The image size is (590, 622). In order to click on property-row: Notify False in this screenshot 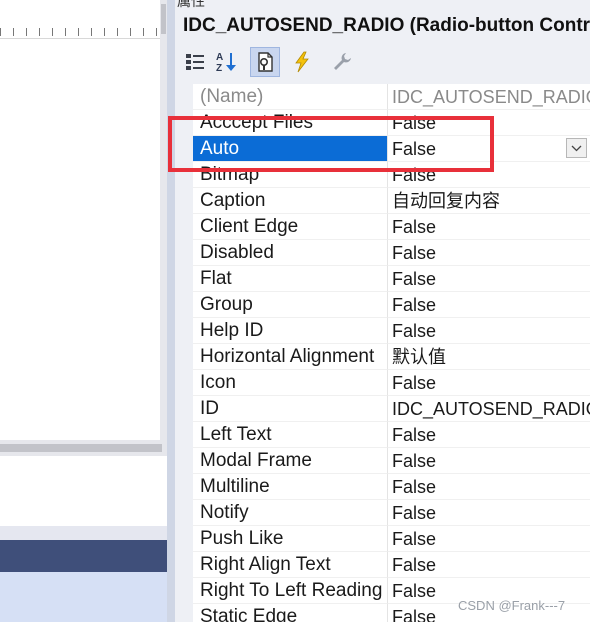, I will do `click(391, 513)`.